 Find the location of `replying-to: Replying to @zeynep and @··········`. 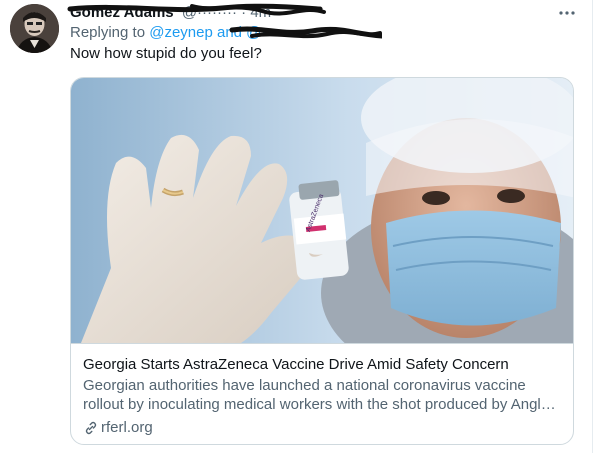

replying-to: Replying to @zeynep and @·········· is located at coordinates (190, 32).